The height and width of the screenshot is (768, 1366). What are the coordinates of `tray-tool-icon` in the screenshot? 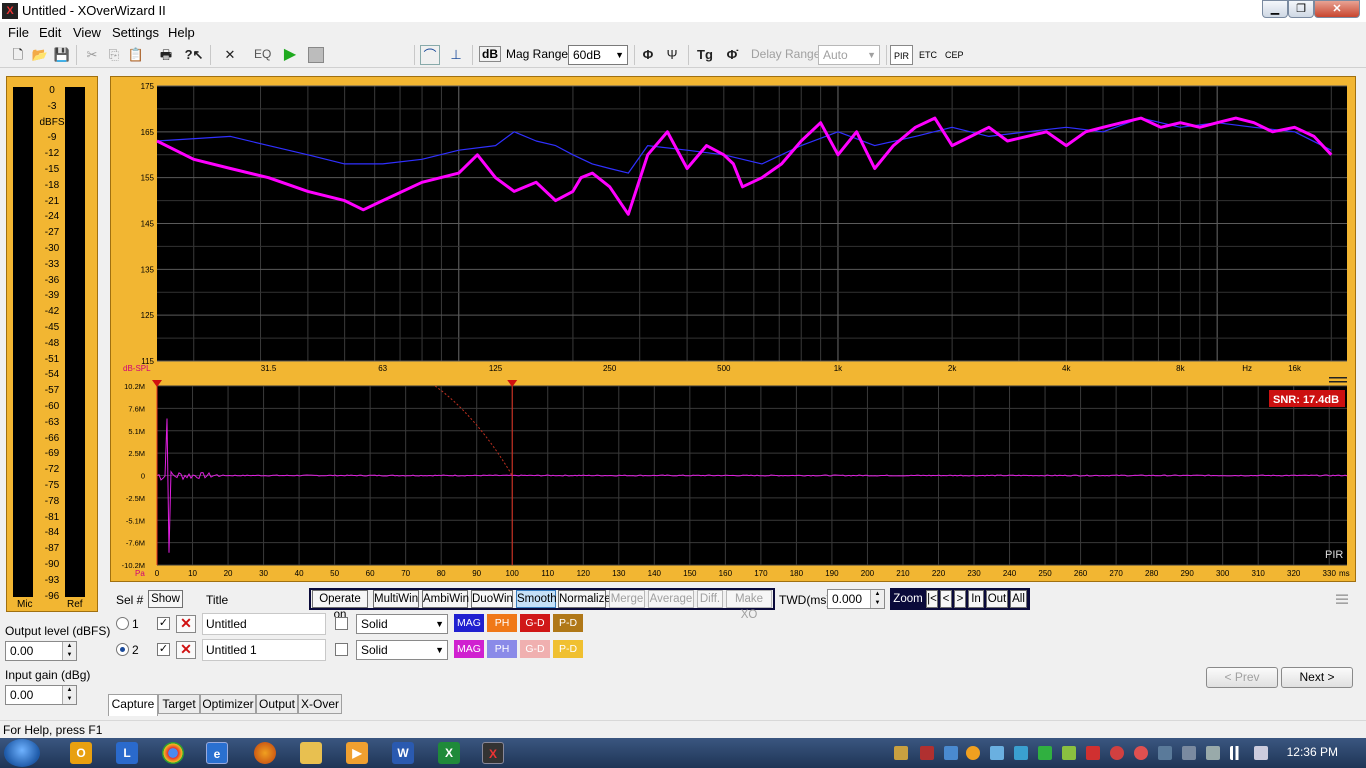 It's located at (1165, 753).